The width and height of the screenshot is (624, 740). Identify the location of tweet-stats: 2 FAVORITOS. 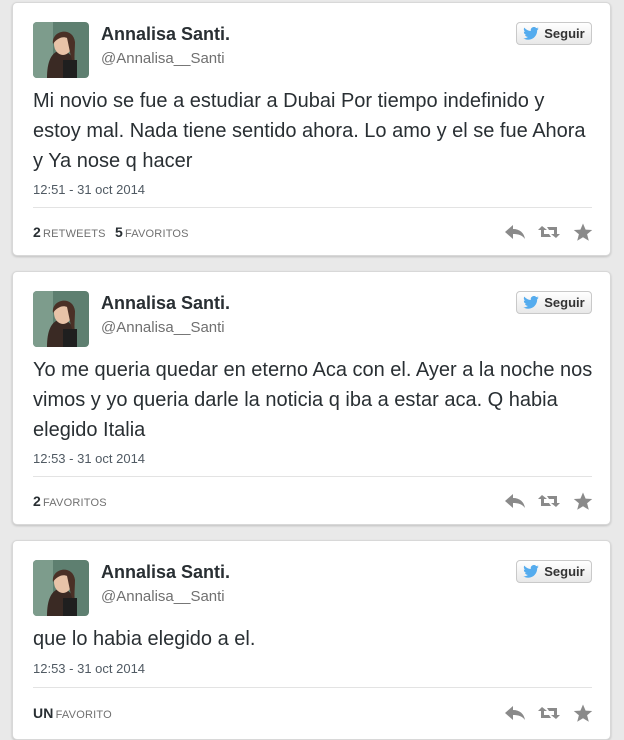
(70, 501).